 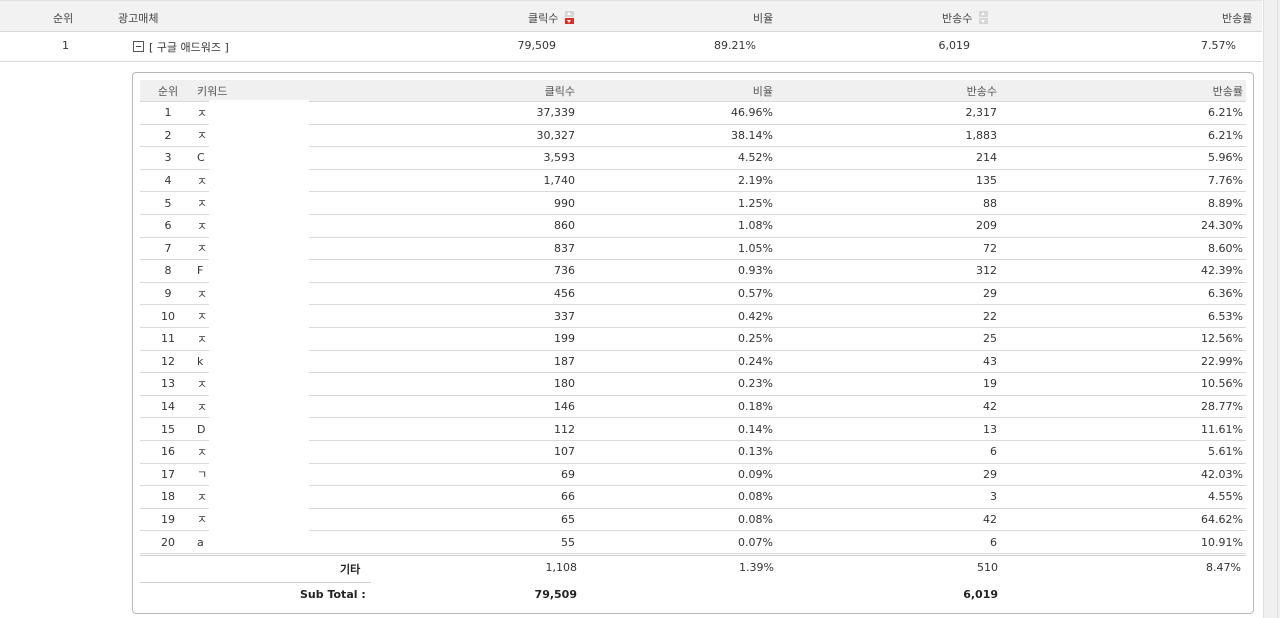 What do you see at coordinates (63, 18) in the screenshot?
I see `header-rank: 순위` at bounding box center [63, 18].